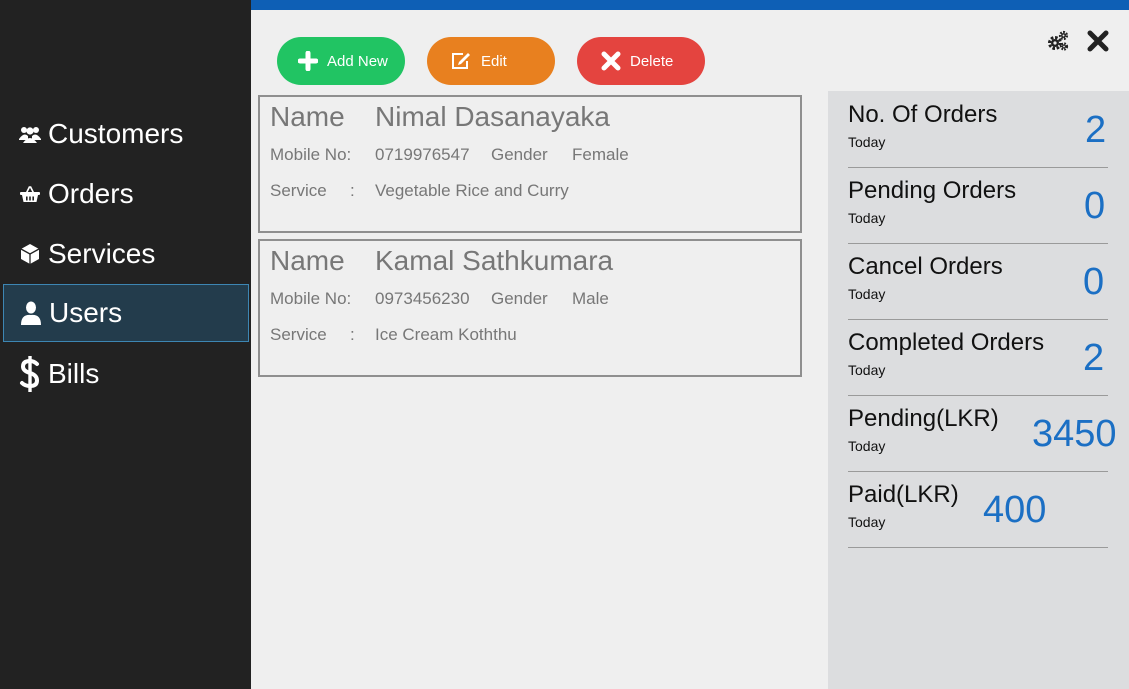 The width and height of the screenshot is (1129, 689). Describe the element at coordinates (74, 373) in the screenshot. I see `sidebar-item-label: Bills` at that location.